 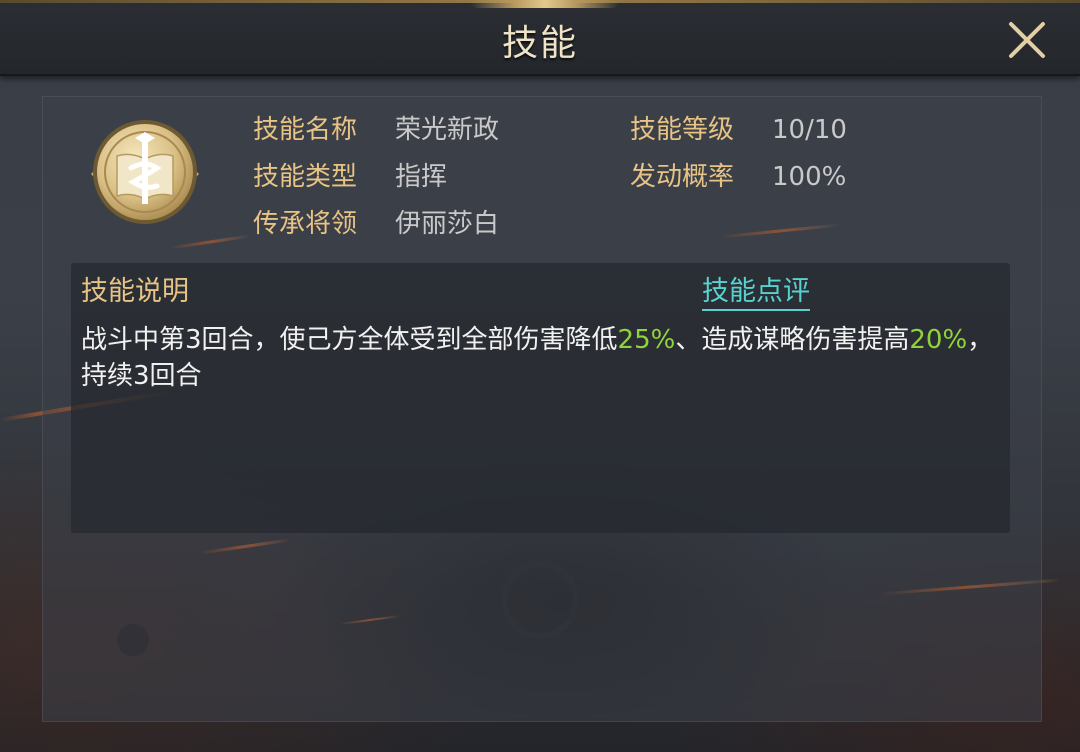 I want to click on skill-chance-value: 100%, so click(x=809, y=177).